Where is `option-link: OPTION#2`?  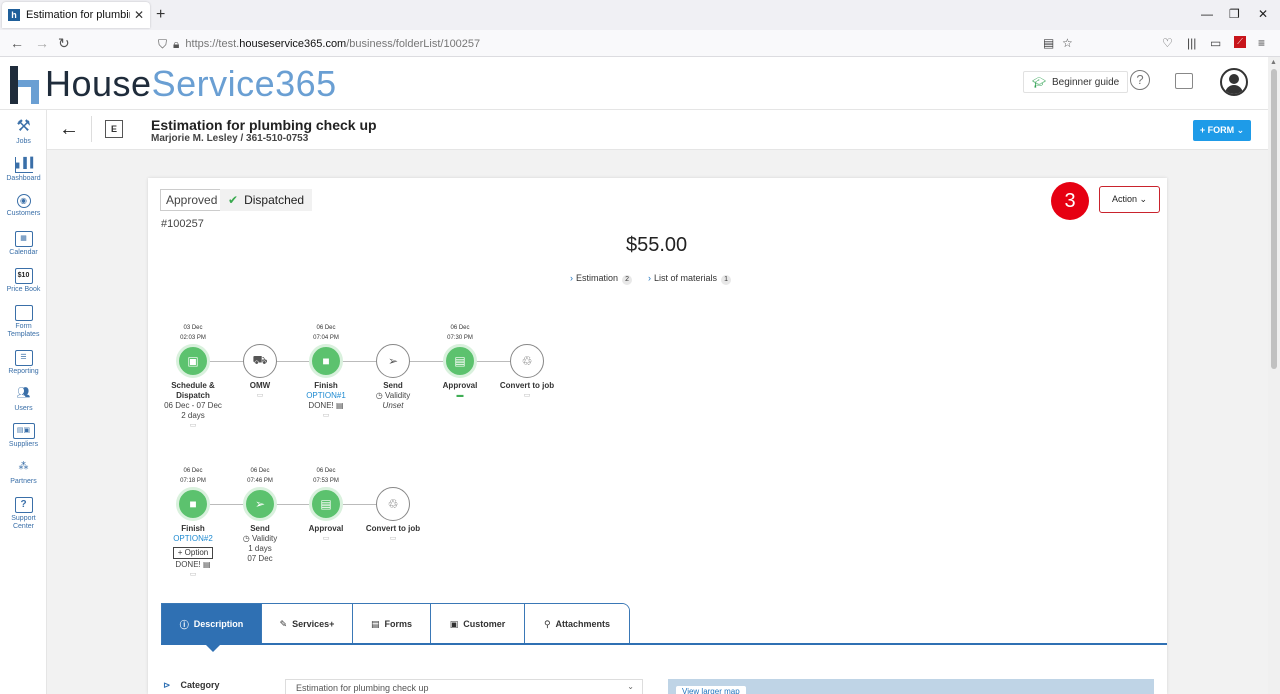
option-link: OPTION#2 is located at coordinates (193, 539).